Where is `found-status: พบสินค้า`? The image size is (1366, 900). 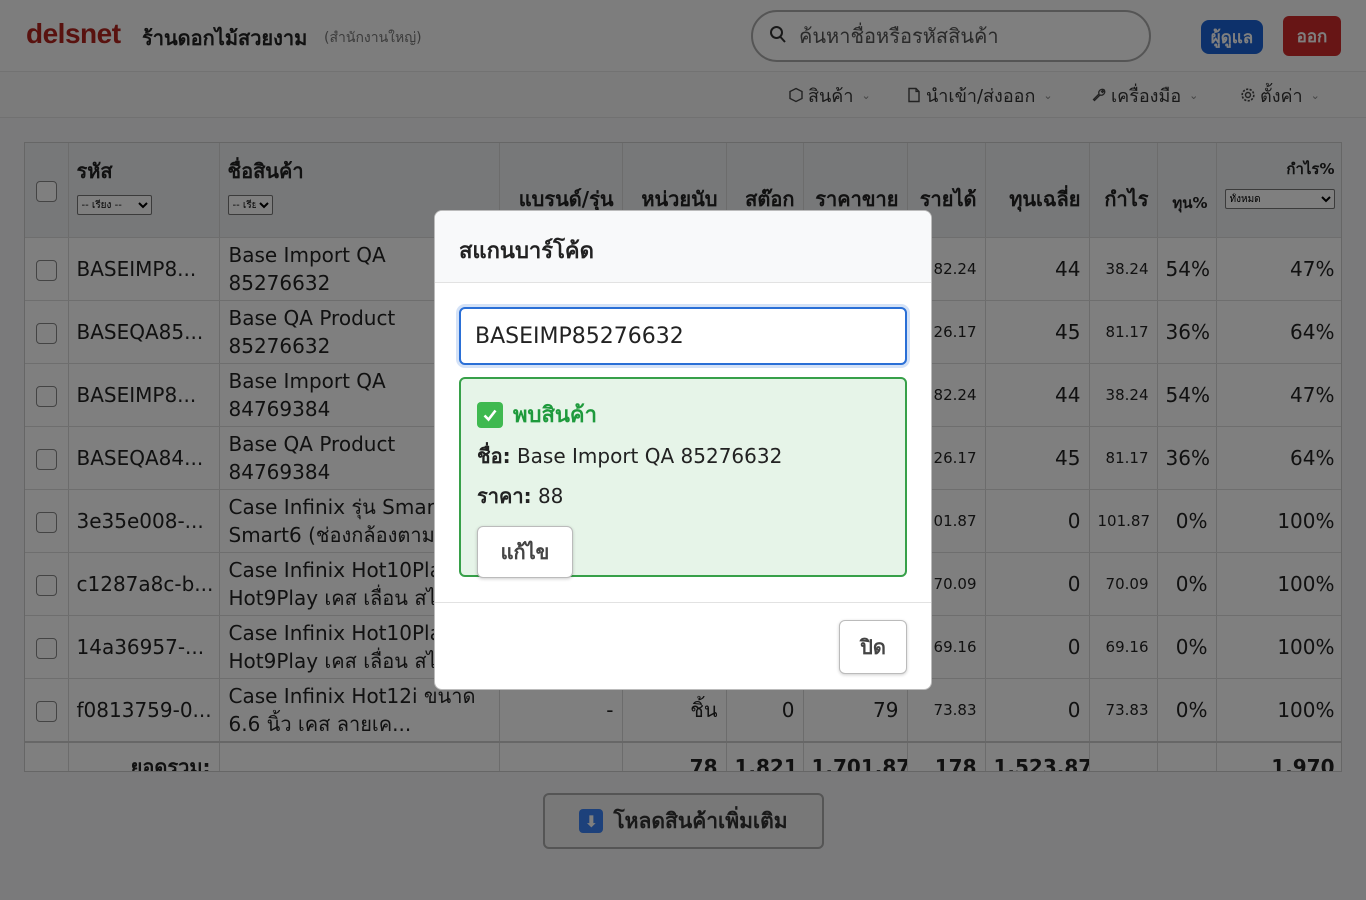 found-status: พบสินค้า is located at coordinates (683, 414).